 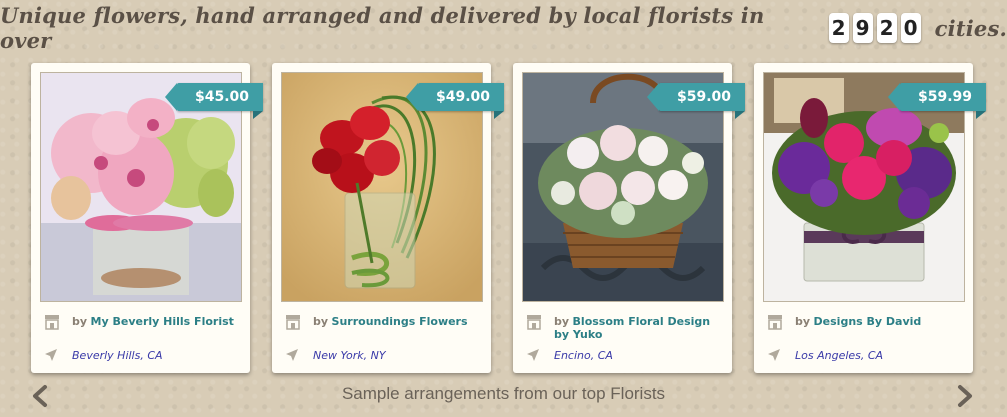 I want to click on florist-byline: by Blossom Floral Design by Yuko, so click(x=639, y=328).